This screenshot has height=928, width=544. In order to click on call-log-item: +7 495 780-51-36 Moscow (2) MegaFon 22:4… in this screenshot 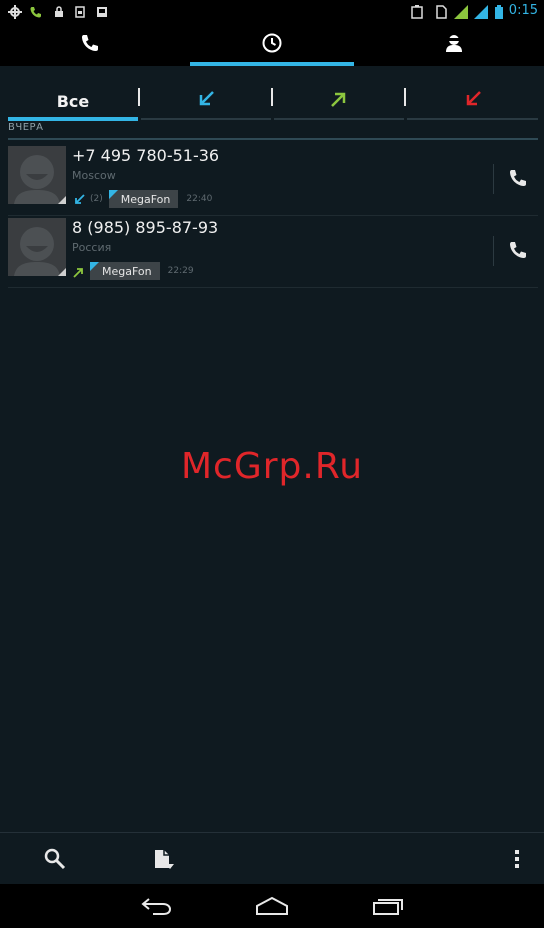, I will do `click(273, 181)`.